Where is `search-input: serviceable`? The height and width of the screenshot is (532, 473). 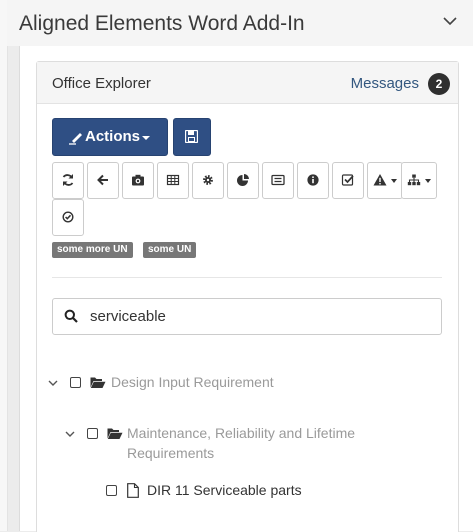
search-input: serviceable is located at coordinates (247, 316).